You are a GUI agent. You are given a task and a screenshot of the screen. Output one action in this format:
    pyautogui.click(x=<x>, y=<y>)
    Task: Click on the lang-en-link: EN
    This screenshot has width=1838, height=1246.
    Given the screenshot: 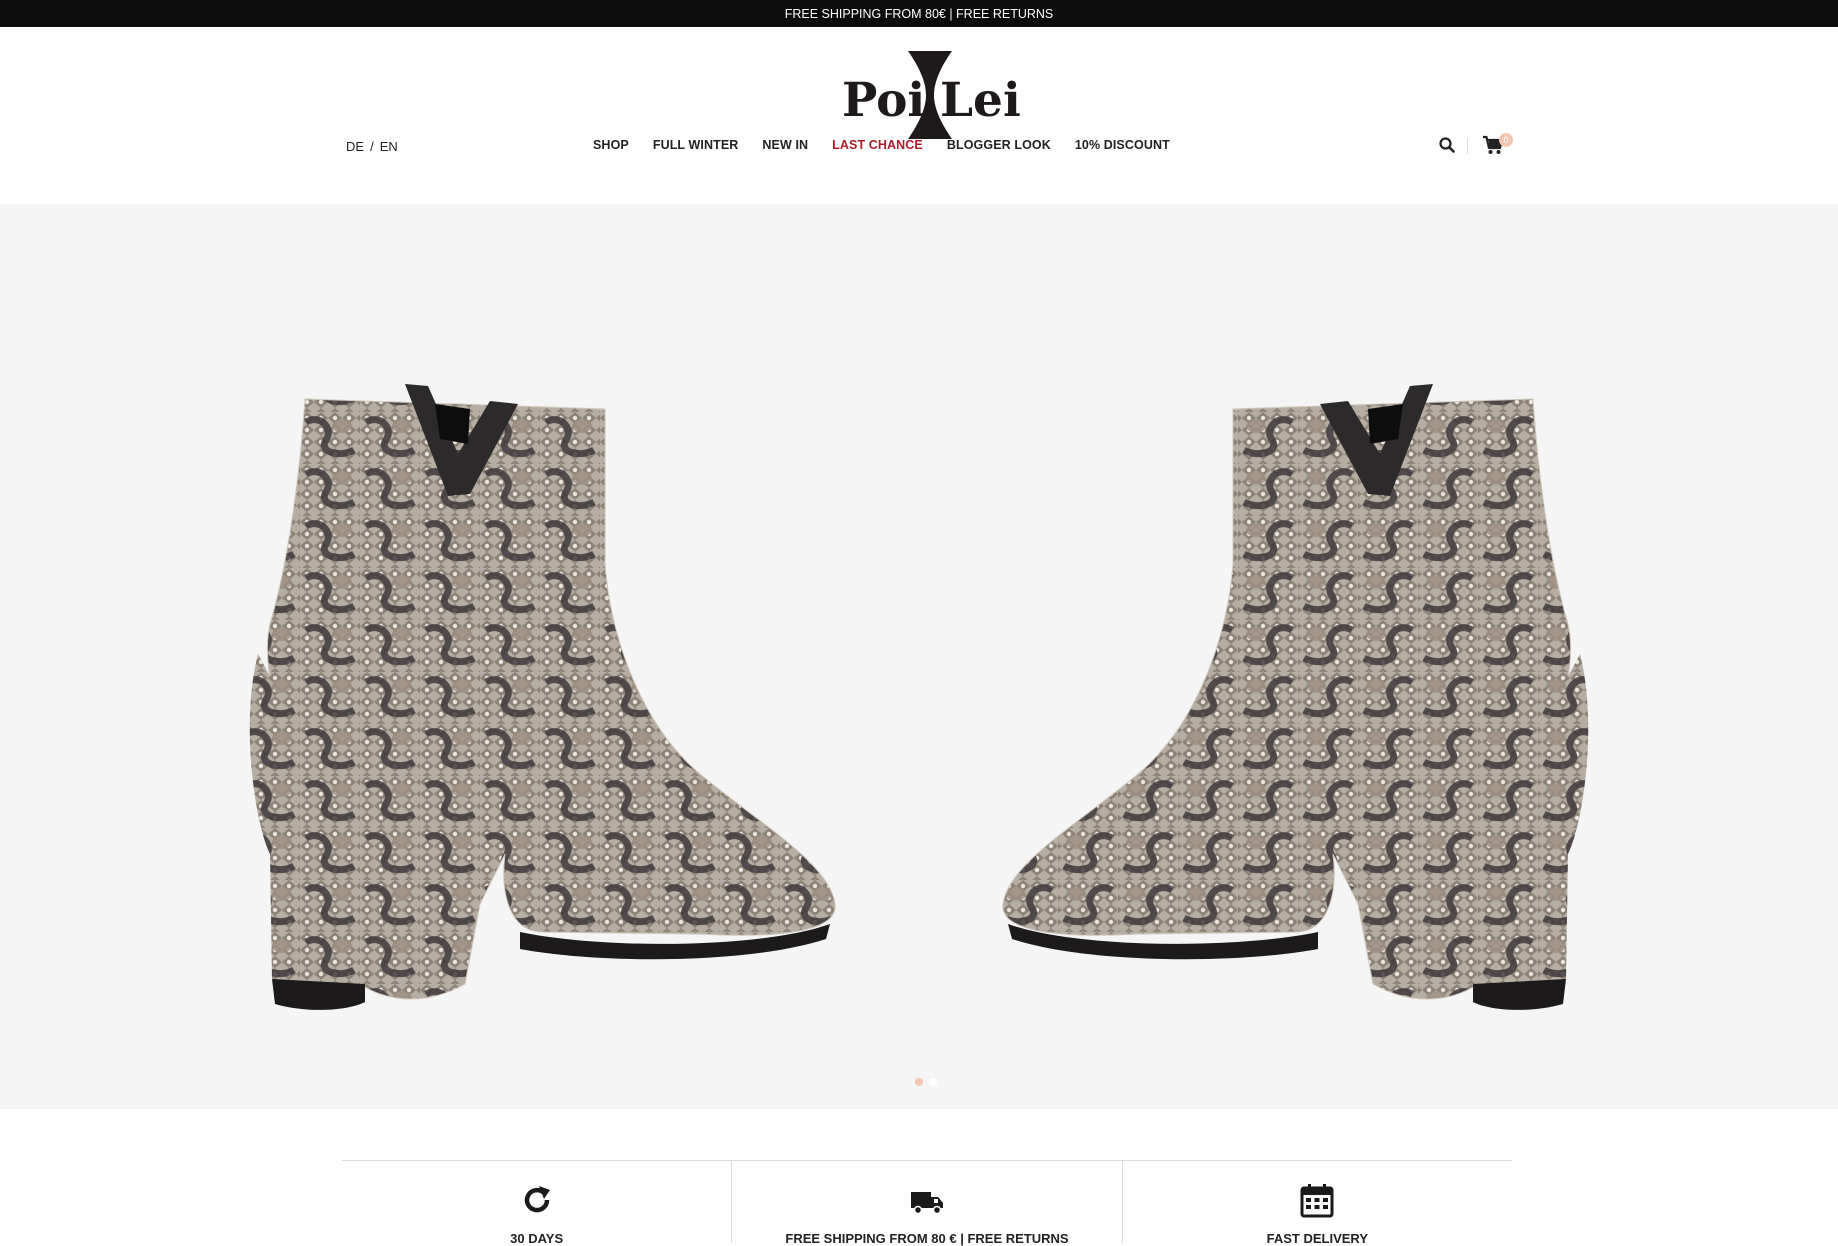 What is the action you would take?
    pyautogui.click(x=389, y=146)
    